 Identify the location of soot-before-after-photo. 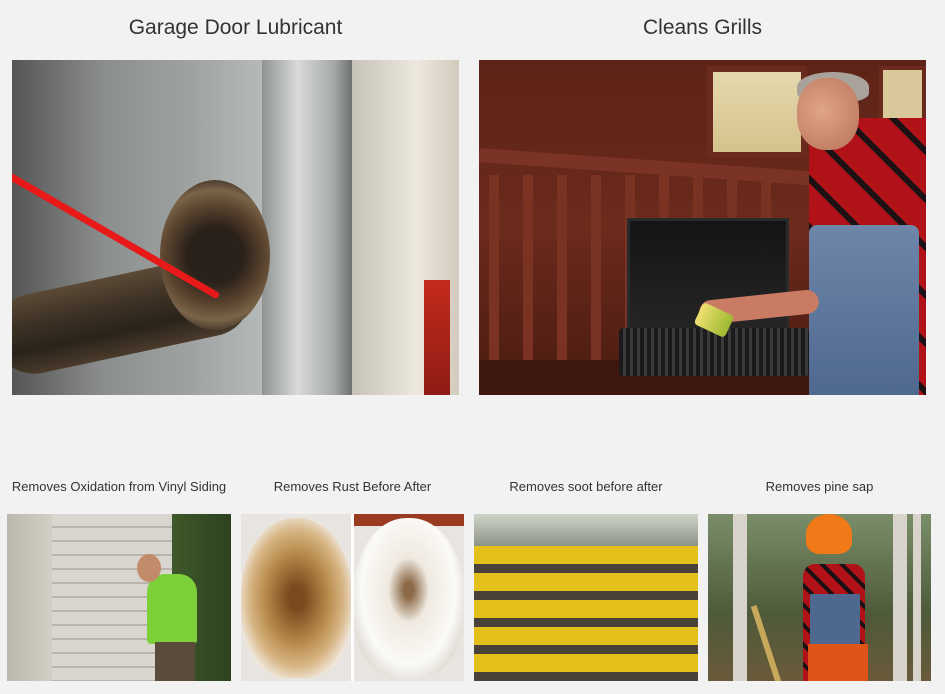
(586, 597).